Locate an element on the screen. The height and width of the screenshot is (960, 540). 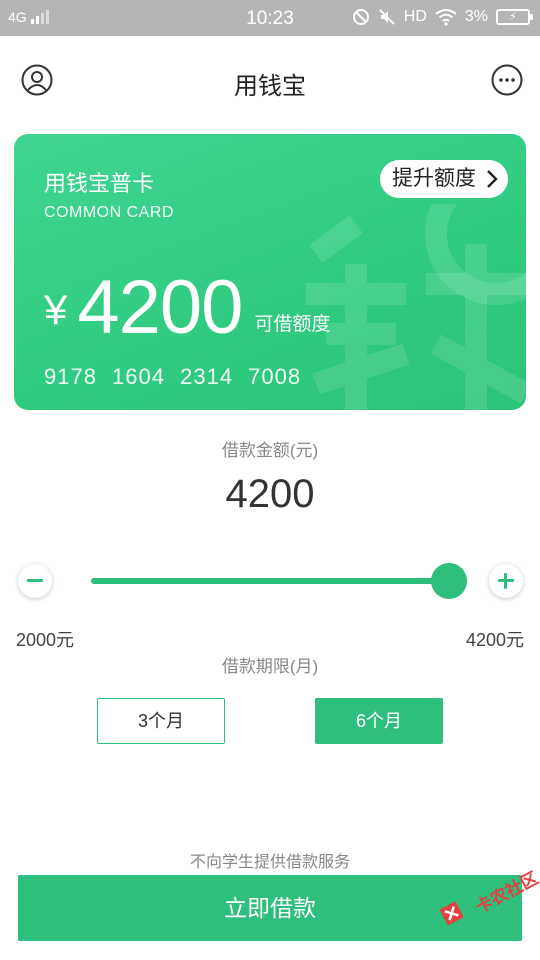
status-right: HD 3% ⚡ is located at coordinates (442, 17).